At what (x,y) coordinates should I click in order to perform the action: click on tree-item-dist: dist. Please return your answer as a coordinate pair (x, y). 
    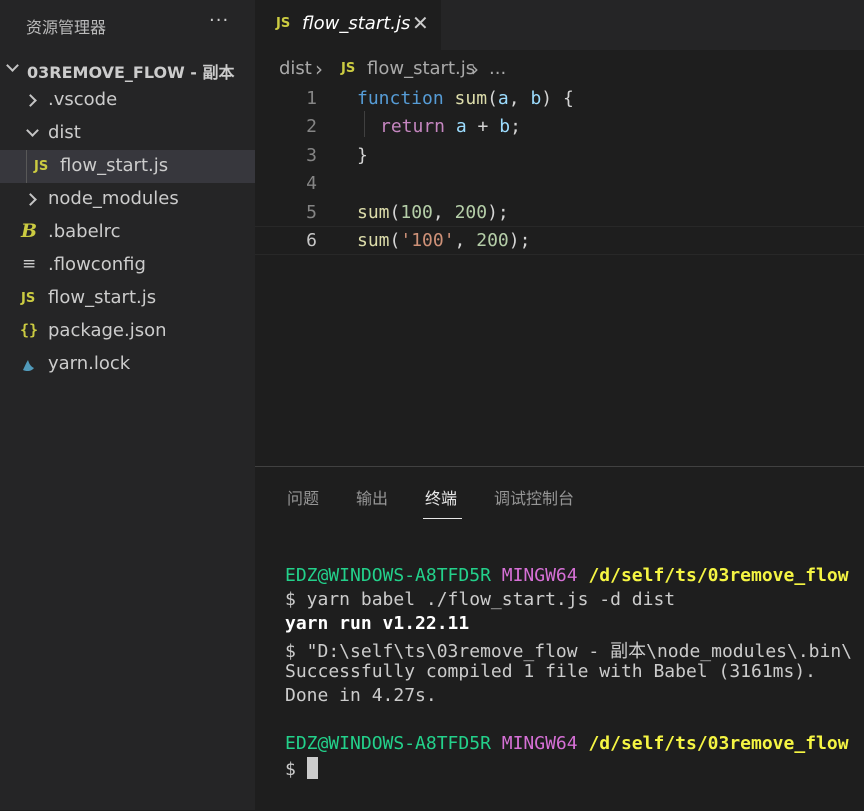
    Looking at the image, I should click on (127, 133).